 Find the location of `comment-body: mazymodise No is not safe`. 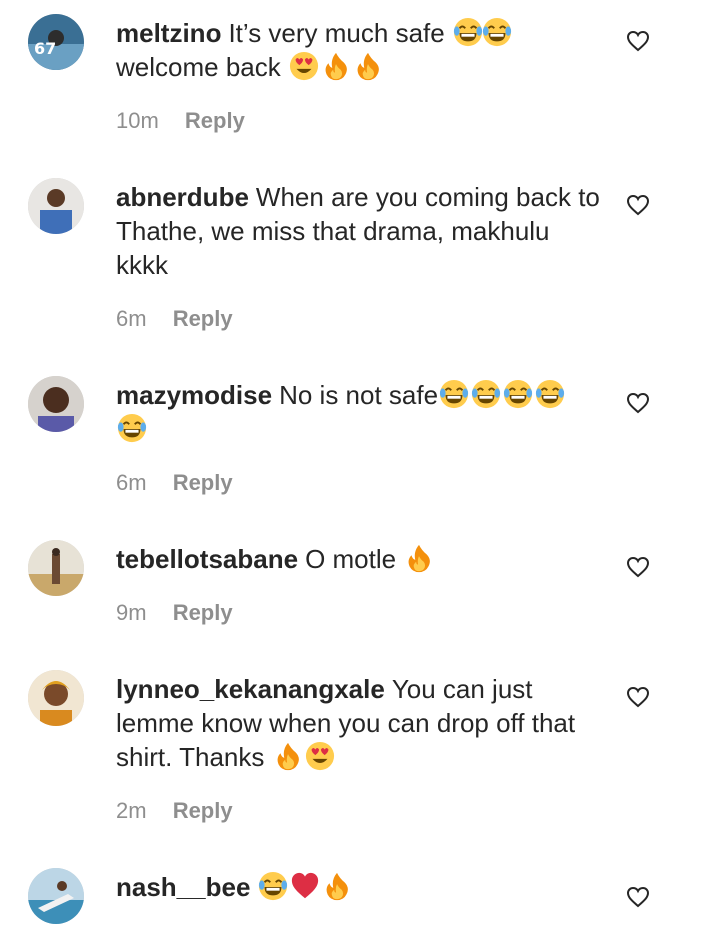

comment-body: mazymodise No is not safe is located at coordinates (361, 412).